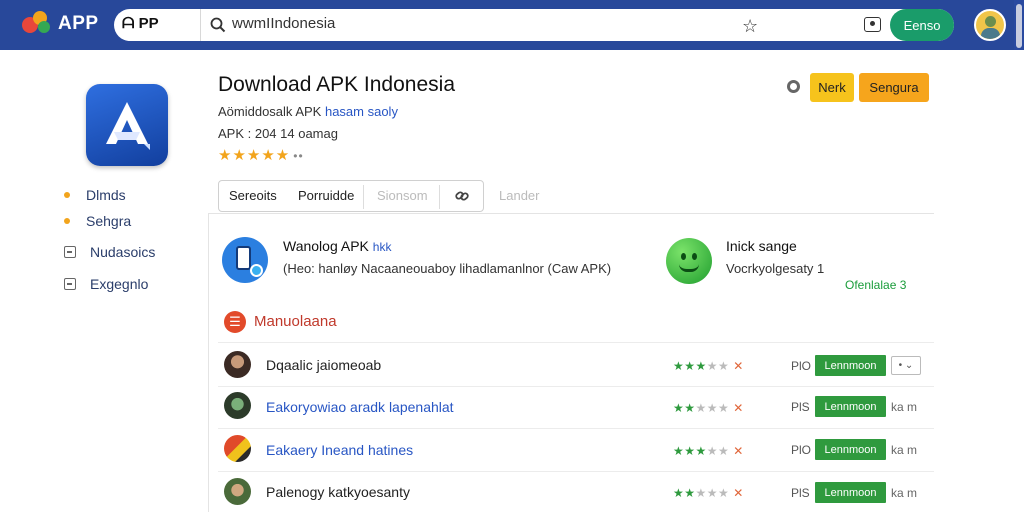 The width and height of the screenshot is (1024, 512). I want to click on bookmark-star-icon: ☆, so click(750, 26).